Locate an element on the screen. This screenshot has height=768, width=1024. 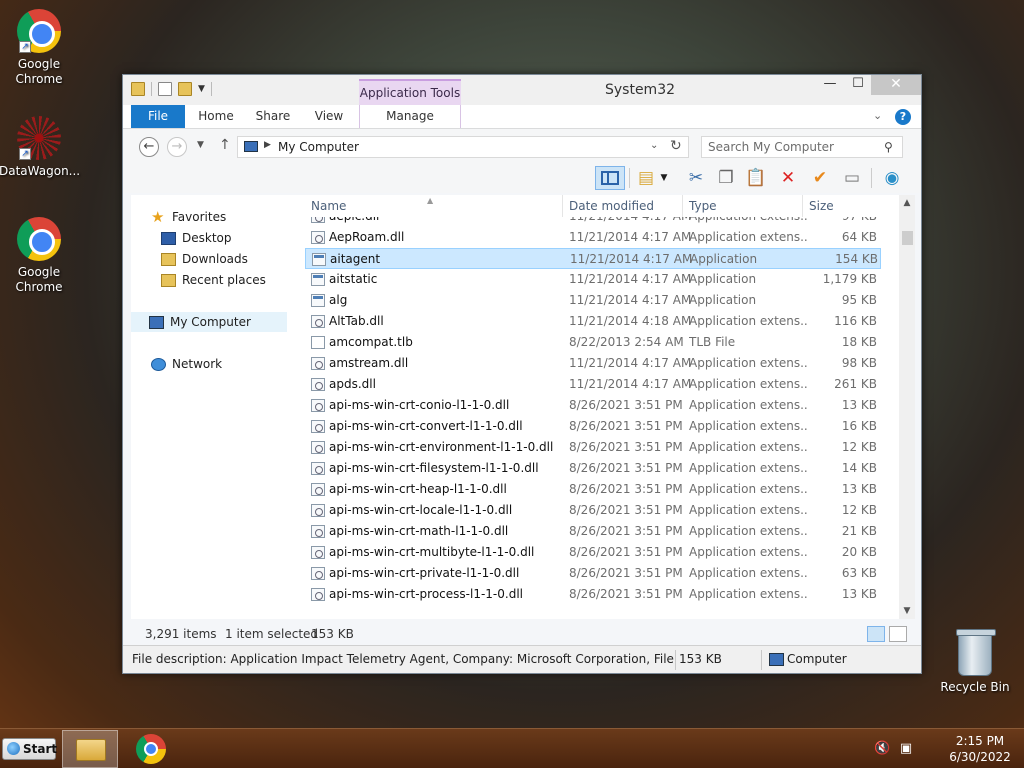
column-header-type: Type is located at coordinates (743, 206).